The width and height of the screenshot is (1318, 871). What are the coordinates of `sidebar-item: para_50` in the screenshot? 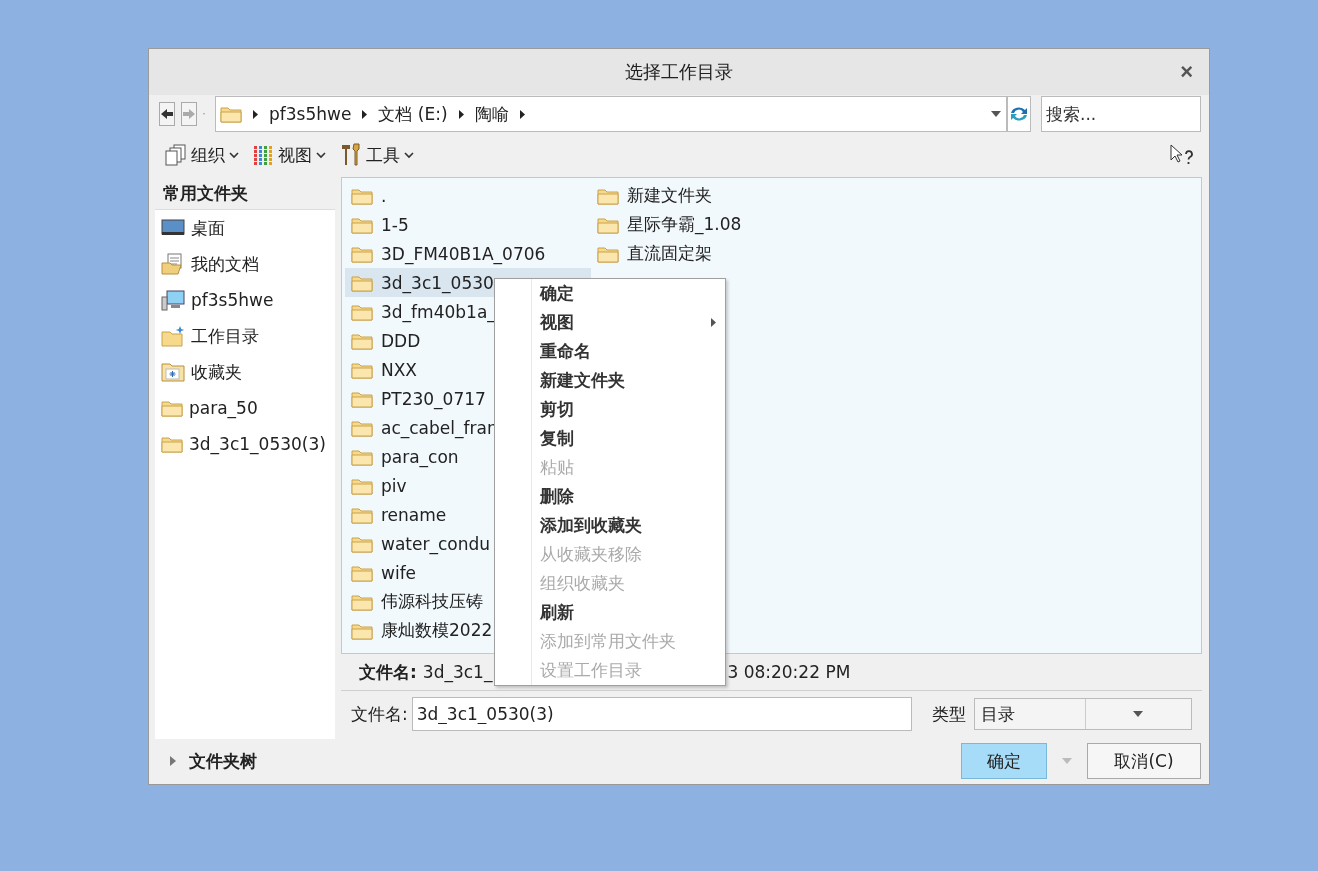 It's located at (245, 408).